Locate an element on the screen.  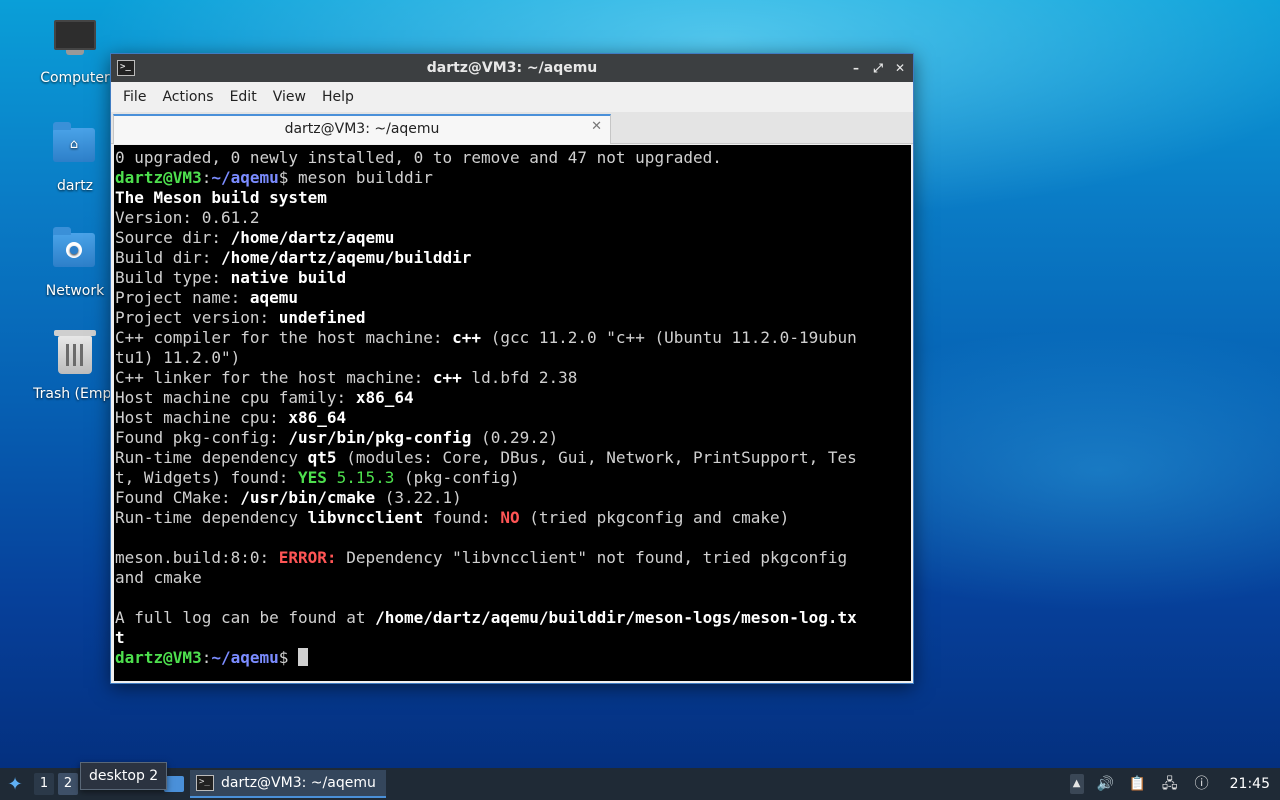
terminal-line: Source dir: /home/dartz/aqemu is located at coordinates (512, 238).